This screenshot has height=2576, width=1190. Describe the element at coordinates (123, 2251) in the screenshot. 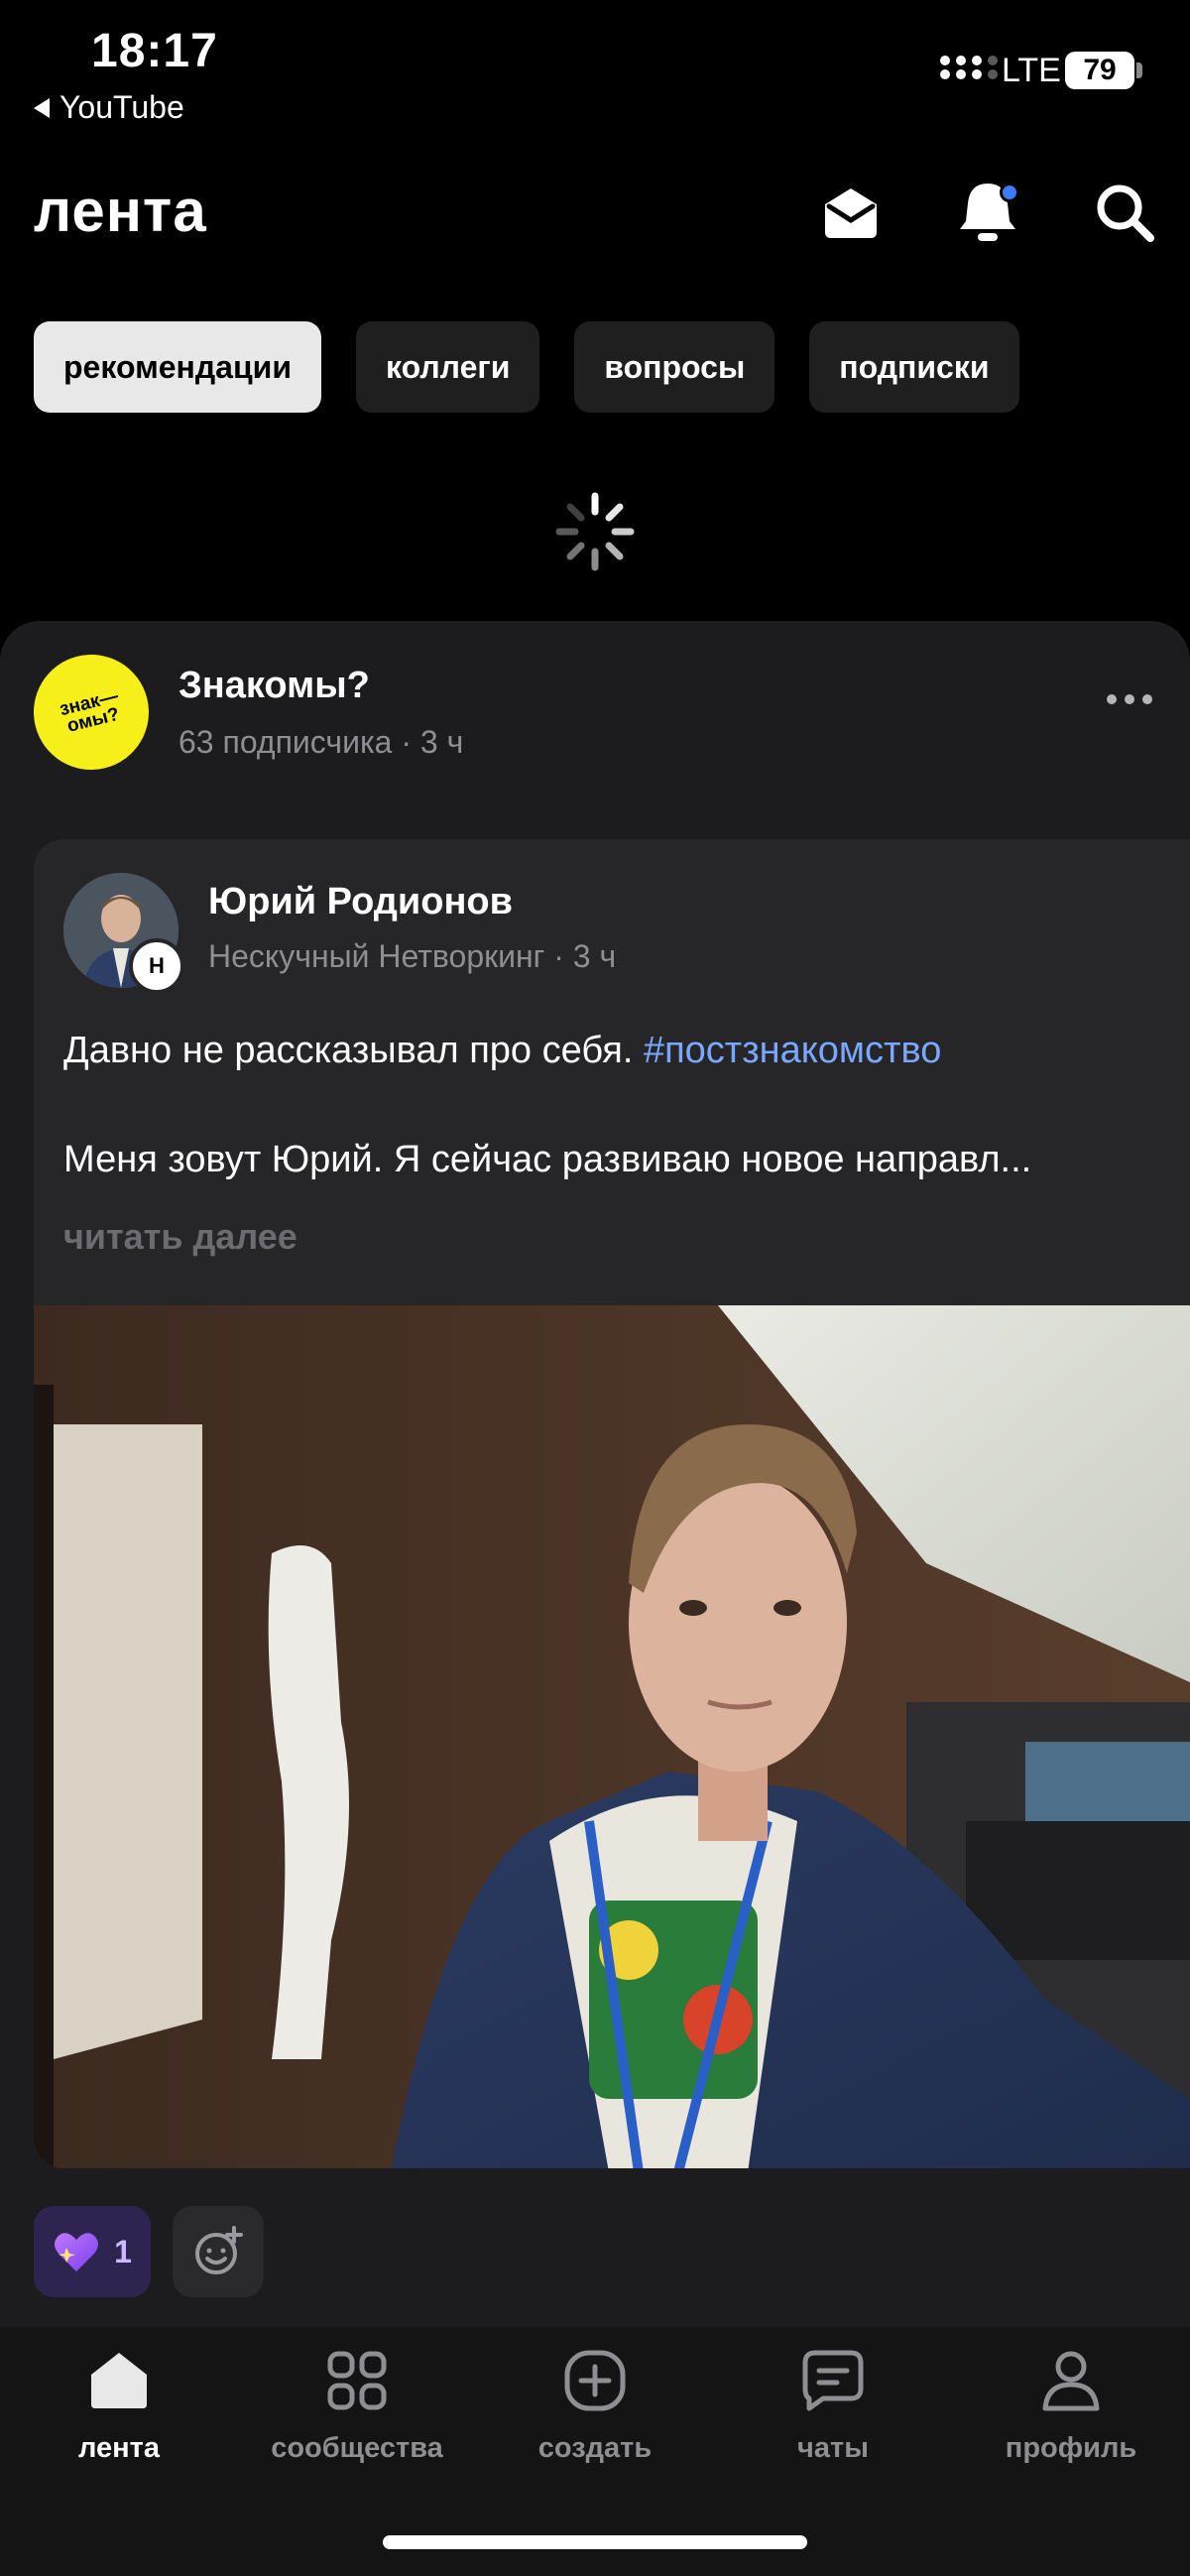

I see `reaction-count: 1` at that location.